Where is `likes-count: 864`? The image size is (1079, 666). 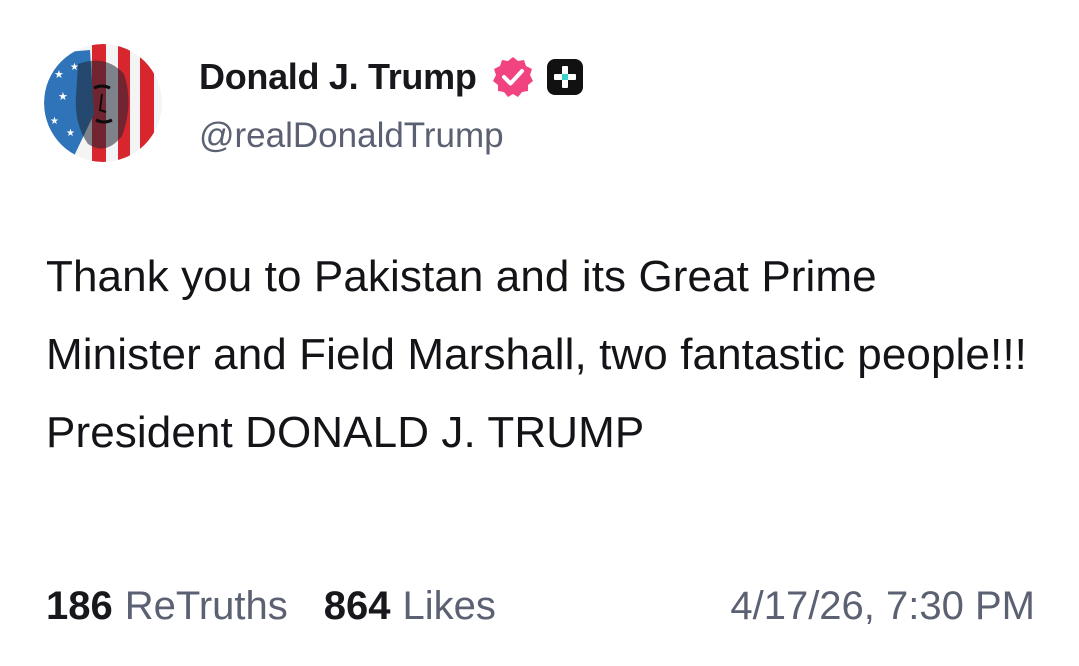
likes-count: 864 is located at coordinates (357, 605).